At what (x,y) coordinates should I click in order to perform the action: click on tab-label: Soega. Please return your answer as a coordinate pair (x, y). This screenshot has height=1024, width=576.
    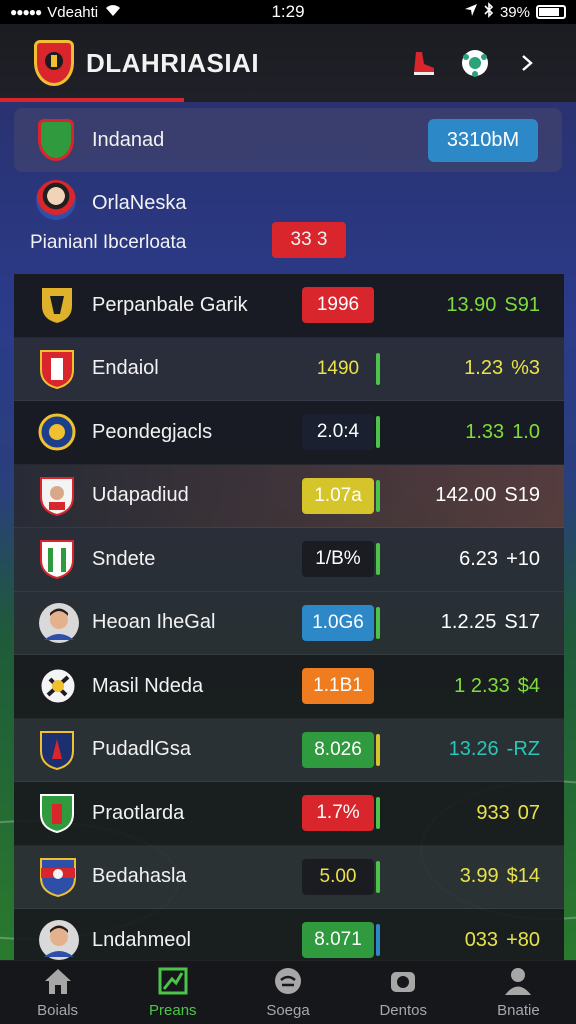
    Looking at the image, I should click on (288, 1010).